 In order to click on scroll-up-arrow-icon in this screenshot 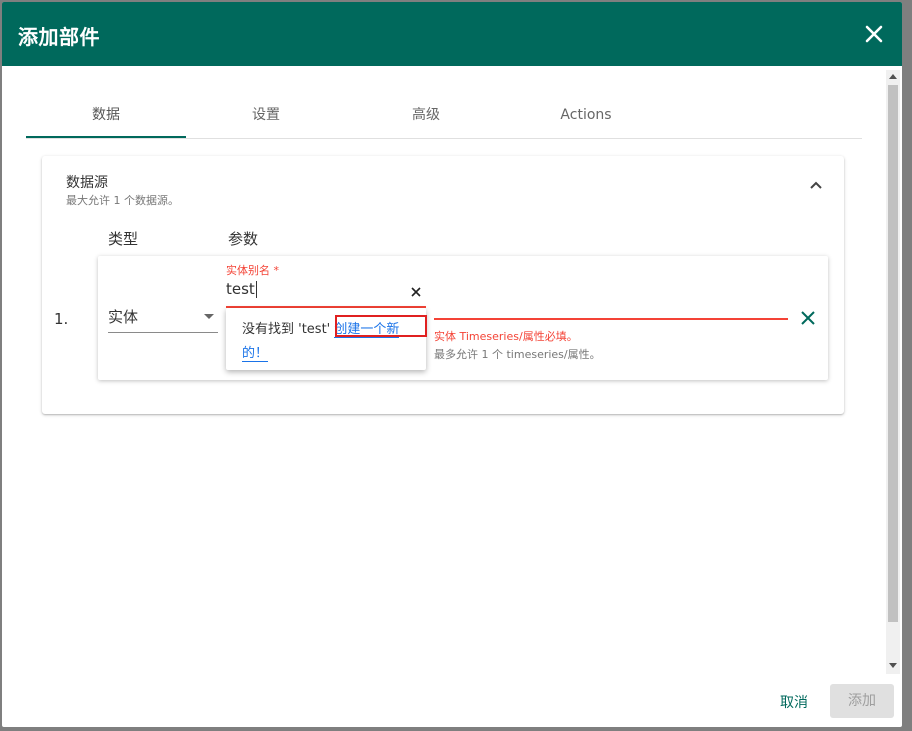, I will do `click(893, 76)`.